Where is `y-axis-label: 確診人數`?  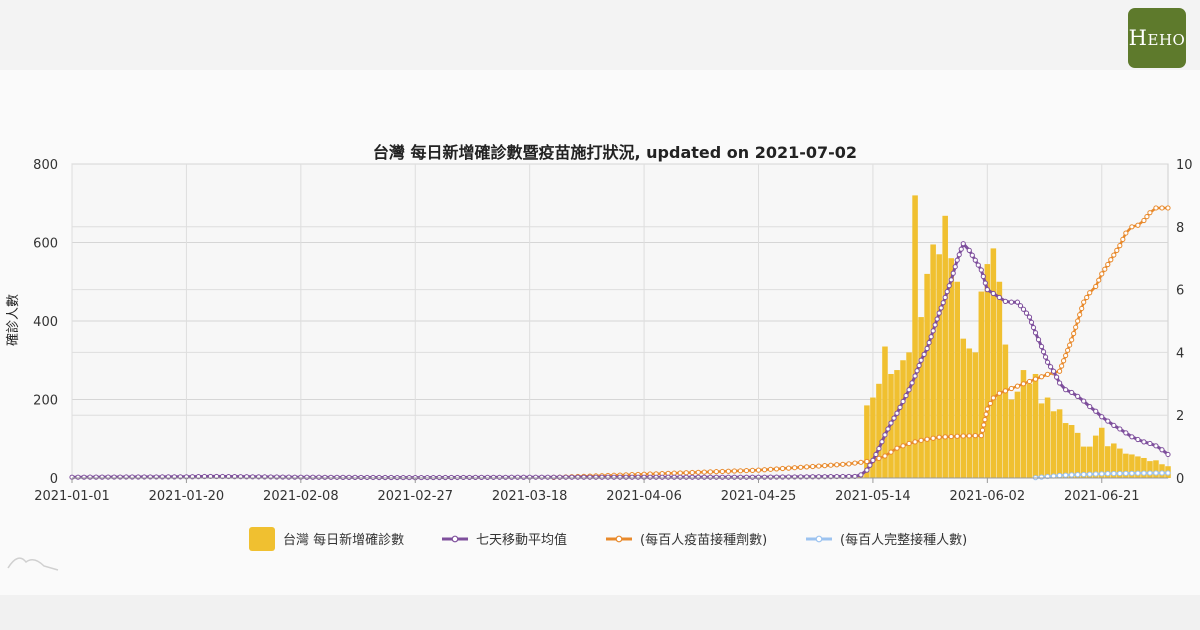 y-axis-label: 確診人數 is located at coordinates (13, 320).